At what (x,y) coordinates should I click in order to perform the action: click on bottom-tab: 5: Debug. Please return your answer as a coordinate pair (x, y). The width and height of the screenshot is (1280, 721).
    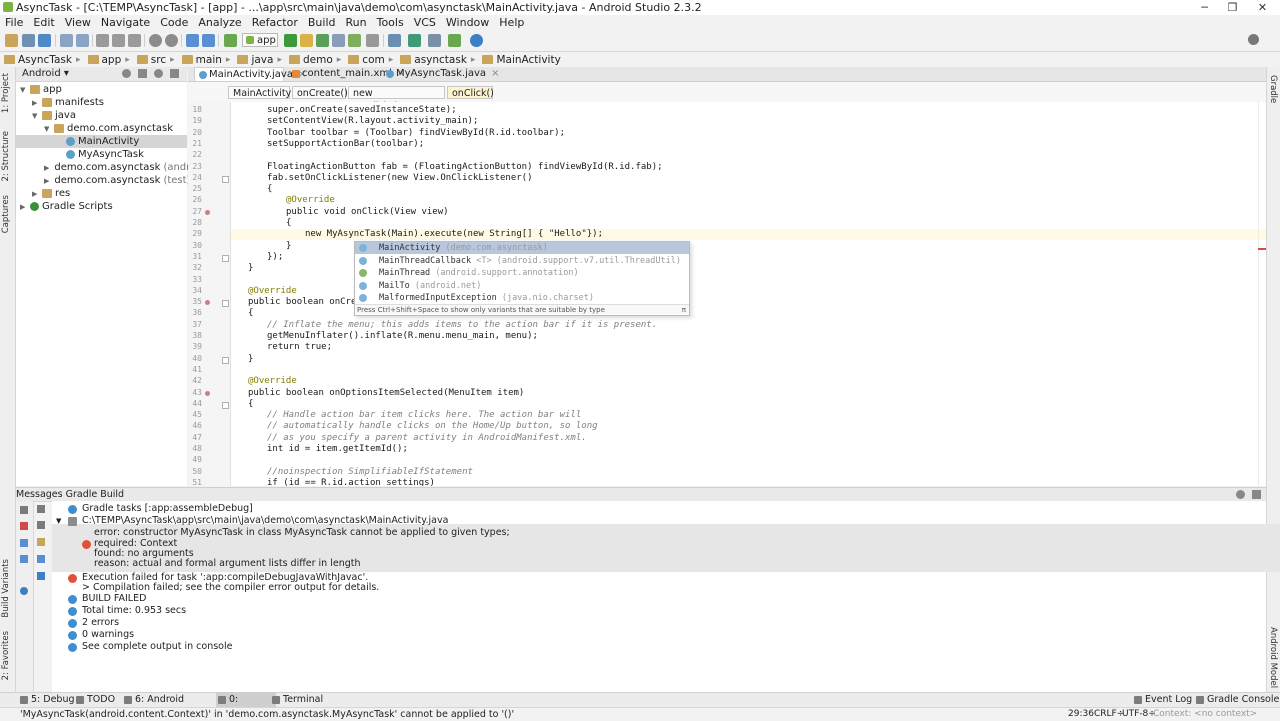
    Looking at the image, I should click on (48, 700).